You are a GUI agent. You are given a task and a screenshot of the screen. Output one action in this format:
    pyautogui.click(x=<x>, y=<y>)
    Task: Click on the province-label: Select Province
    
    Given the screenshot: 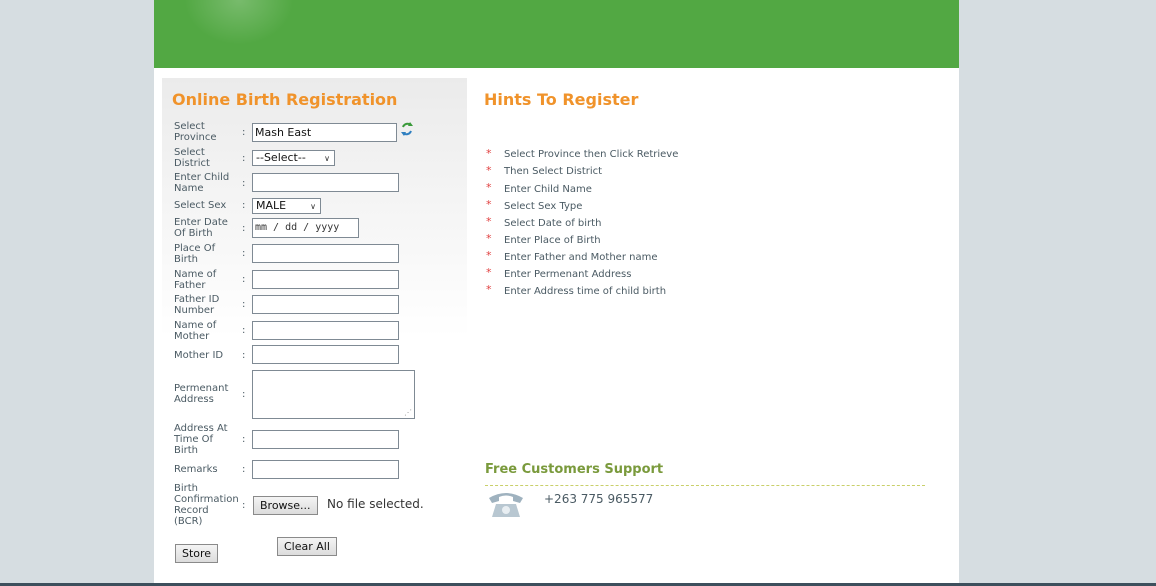 What is the action you would take?
    pyautogui.click(x=195, y=132)
    